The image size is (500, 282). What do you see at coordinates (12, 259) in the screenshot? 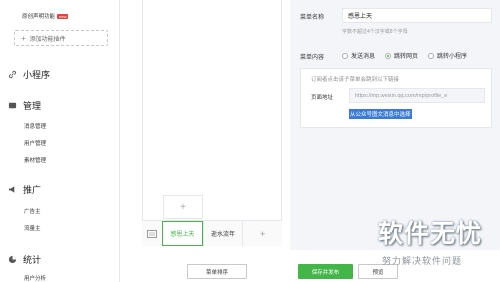
I see `pie-chart-icon` at bounding box center [12, 259].